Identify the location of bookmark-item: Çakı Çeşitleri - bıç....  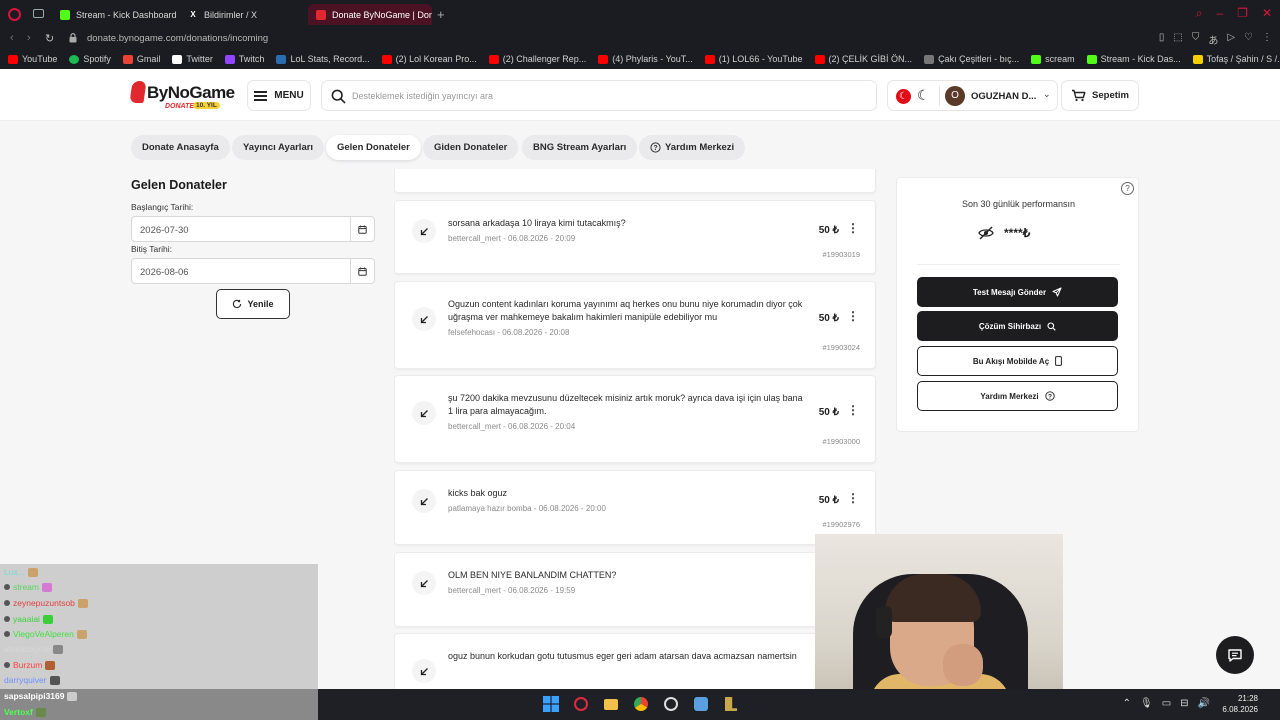
(971, 59).